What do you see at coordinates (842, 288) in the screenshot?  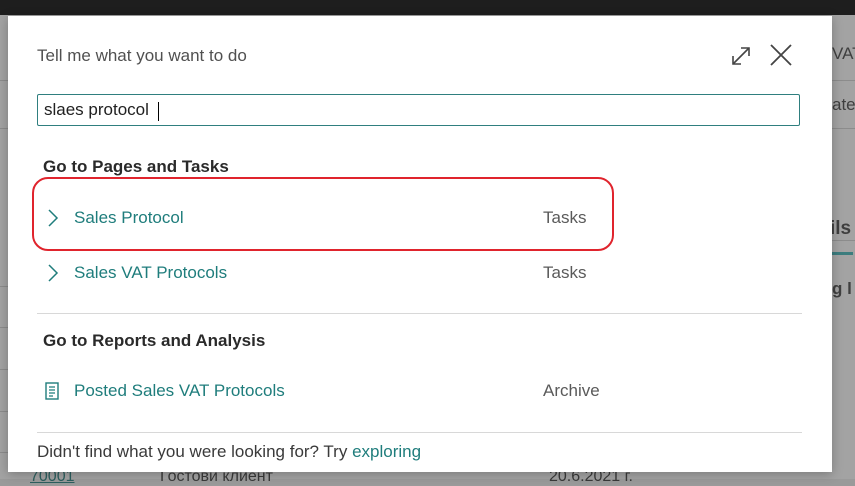 I see `background-field-label: g l` at bounding box center [842, 288].